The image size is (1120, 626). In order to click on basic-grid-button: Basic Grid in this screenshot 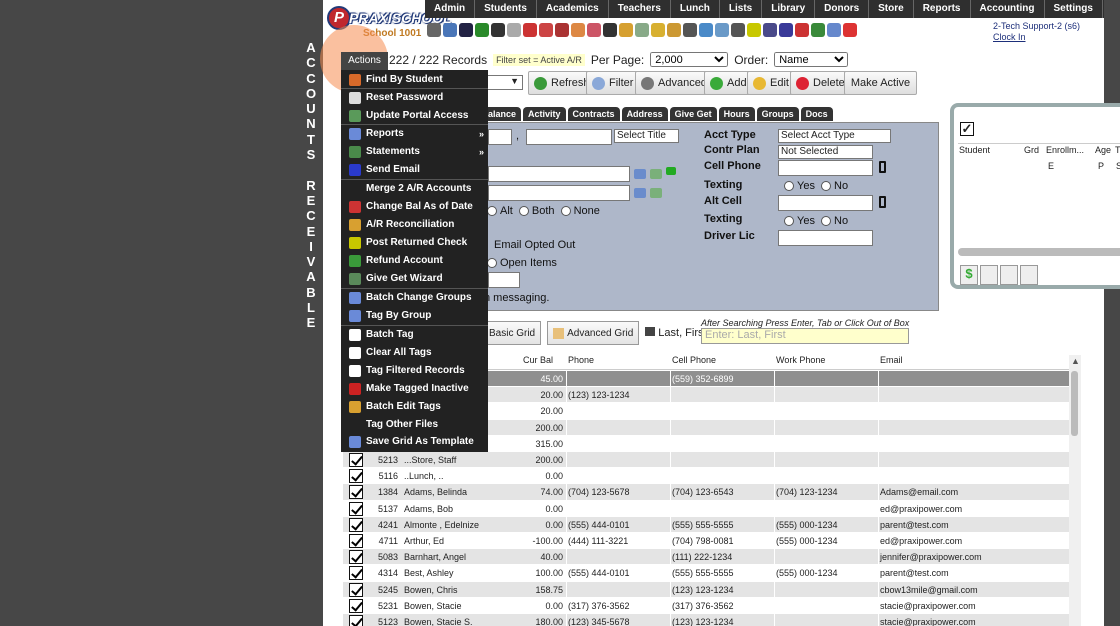, I will do `click(512, 333)`.